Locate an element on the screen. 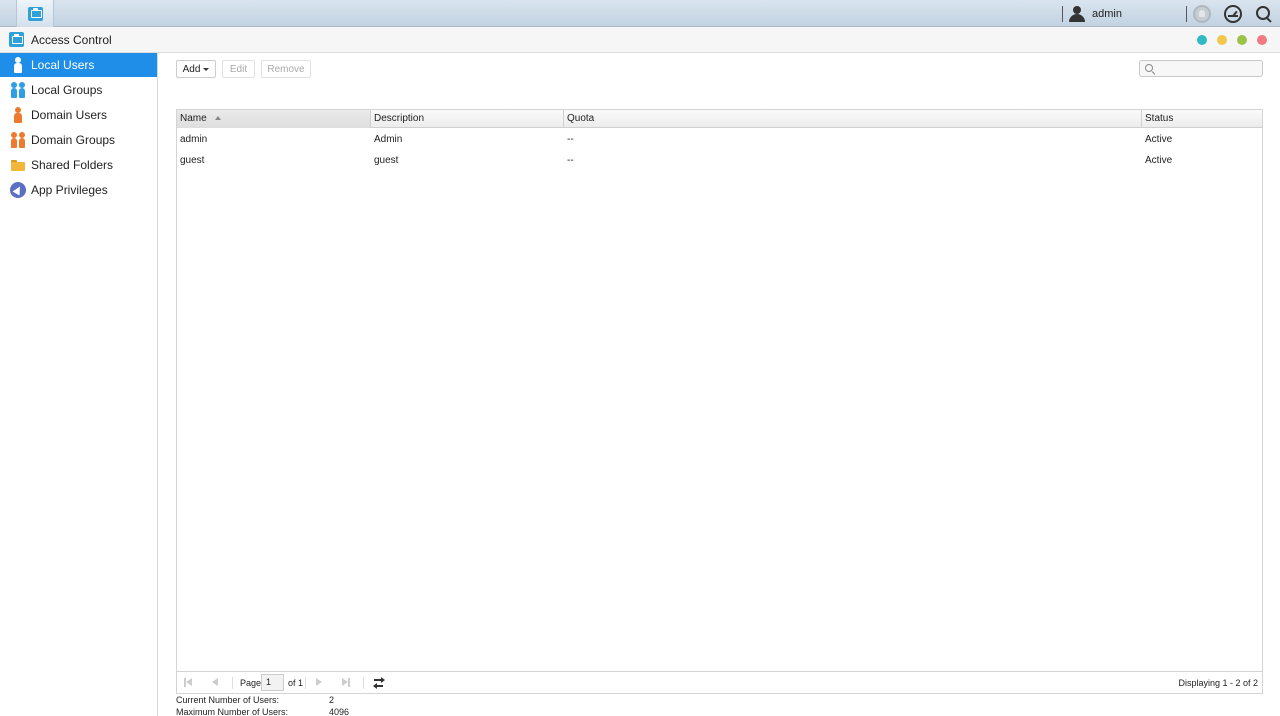 The width and height of the screenshot is (1280, 716). first-page-icon is located at coordinates (188, 682).